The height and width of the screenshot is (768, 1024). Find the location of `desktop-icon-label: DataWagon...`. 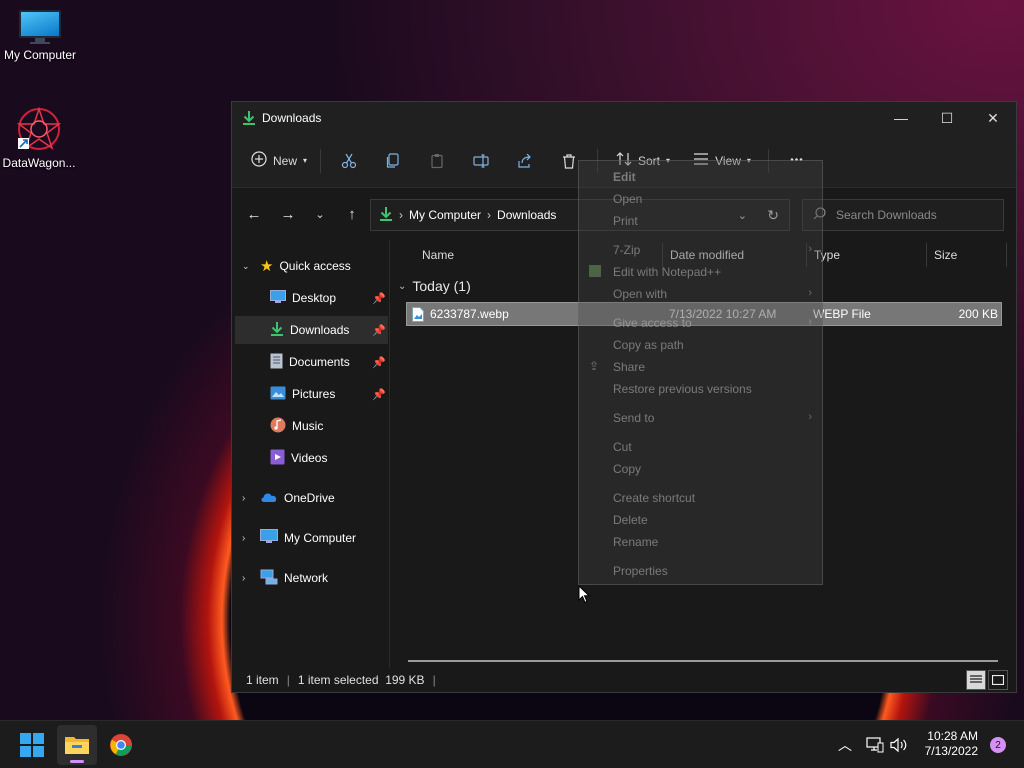

desktop-icon-label: DataWagon... is located at coordinates (39, 163).